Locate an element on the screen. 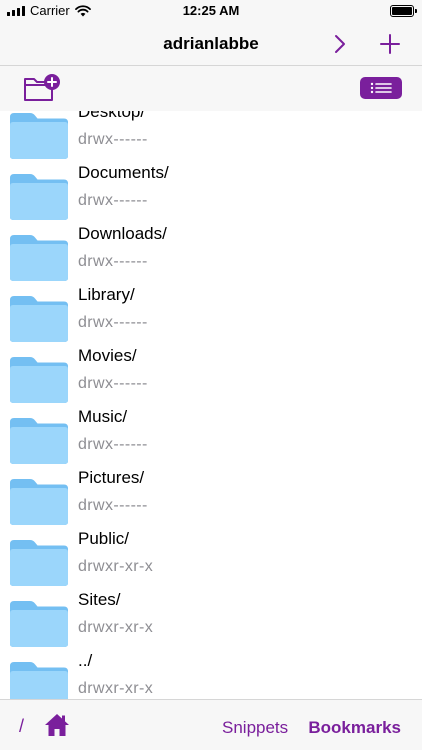  bottom-bar: / Snippets Bookmarks is located at coordinates (211, 724).